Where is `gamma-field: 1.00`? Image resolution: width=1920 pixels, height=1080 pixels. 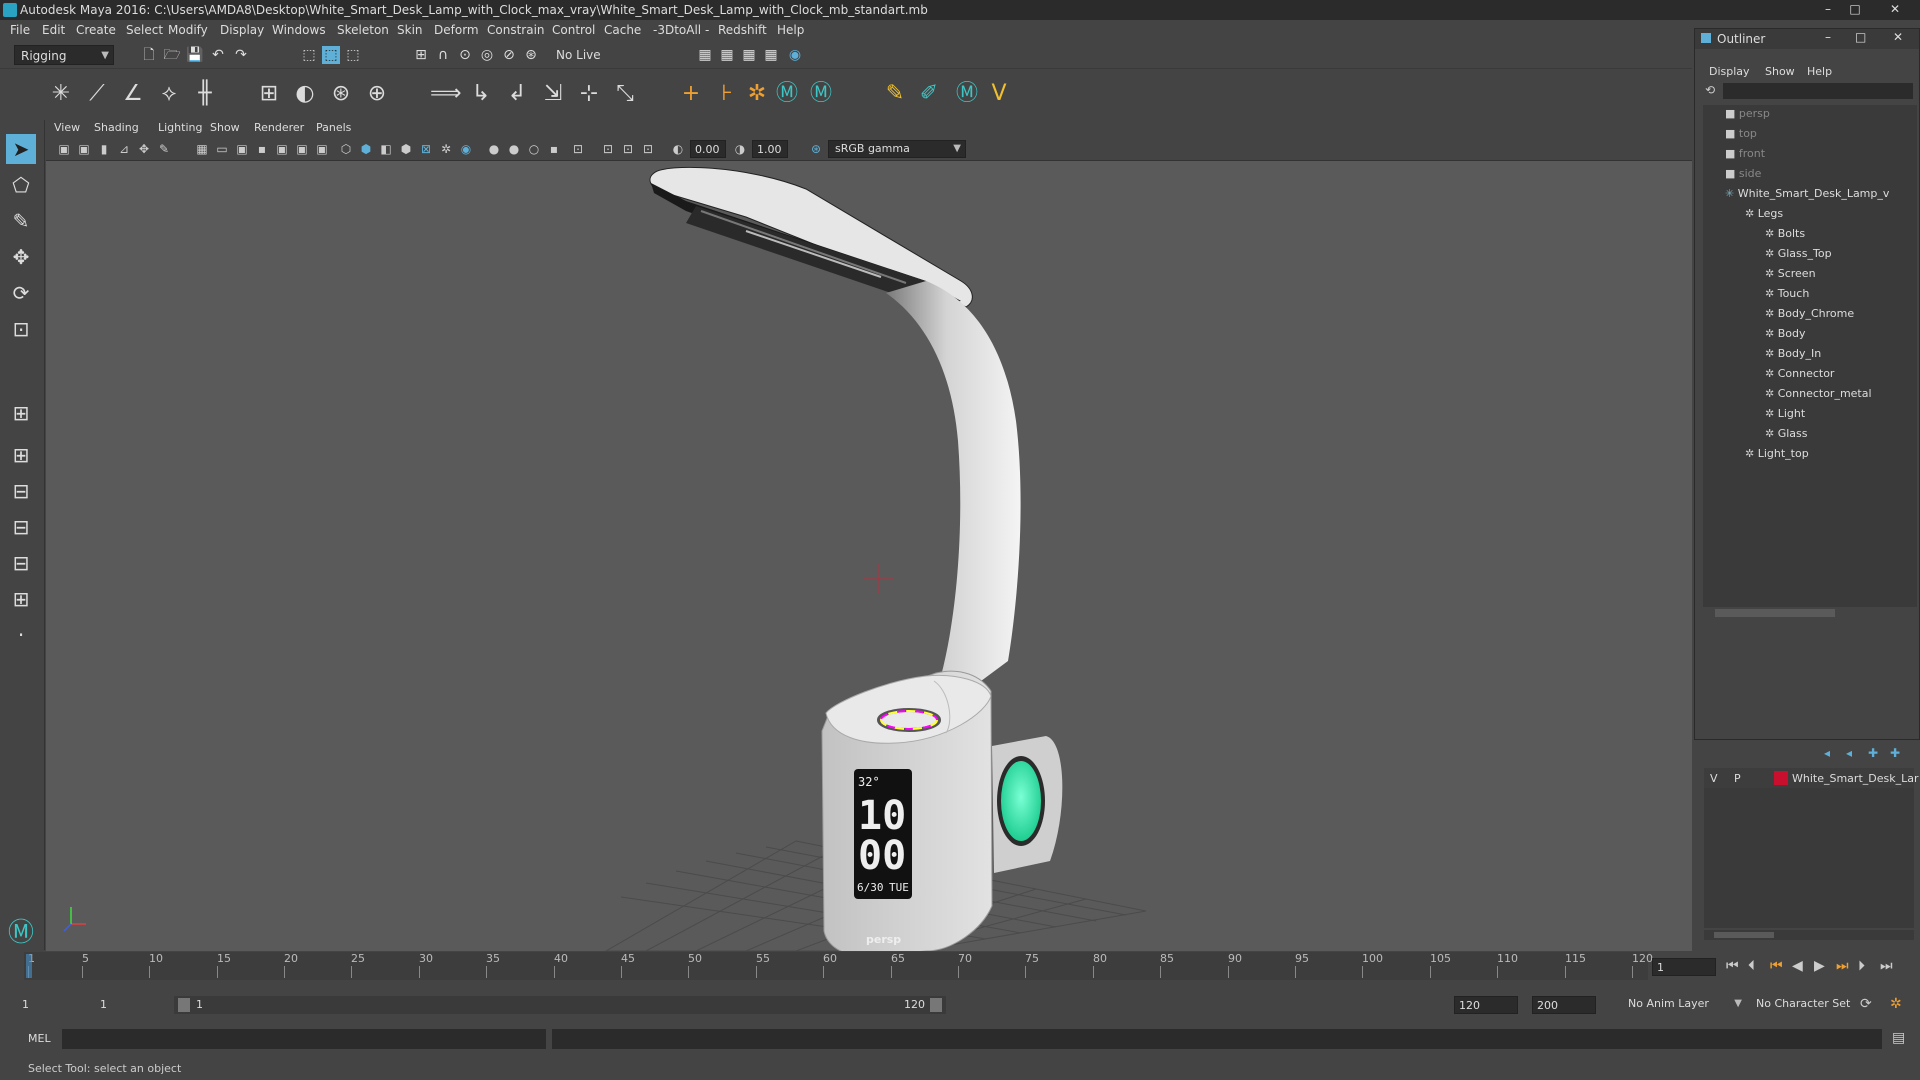
gamma-field: 1.00 is located at coordinates (770, 149).